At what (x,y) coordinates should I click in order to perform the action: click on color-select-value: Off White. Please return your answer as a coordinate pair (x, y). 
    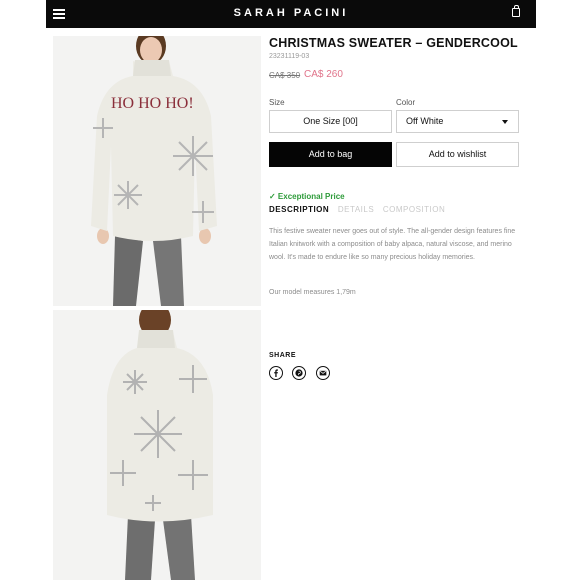
    Looking at the image, I should click on (425, 121).